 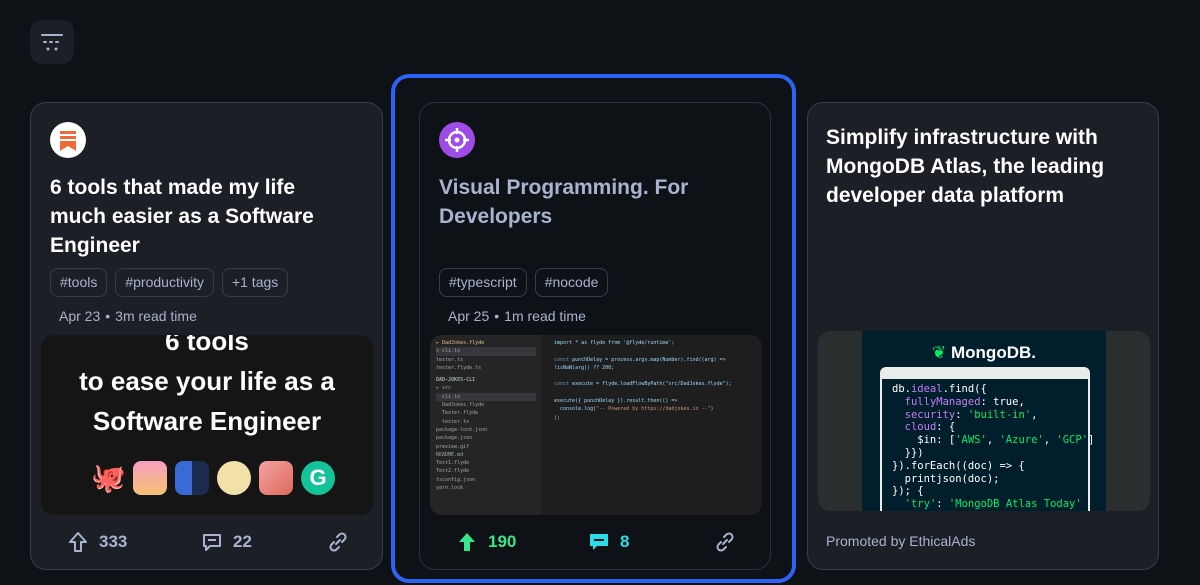 I want to click on app-icons: 🐙 G, so click(x=213, y=478).